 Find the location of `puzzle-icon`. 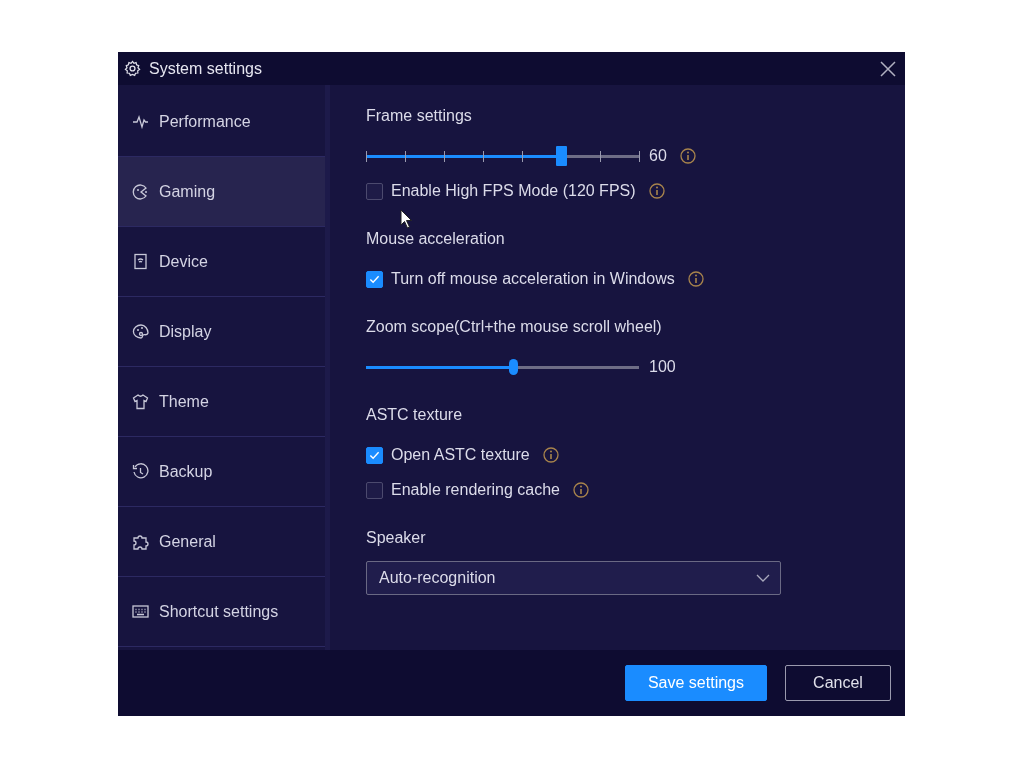

puzzle-icon is located at coordinates (140, 541).